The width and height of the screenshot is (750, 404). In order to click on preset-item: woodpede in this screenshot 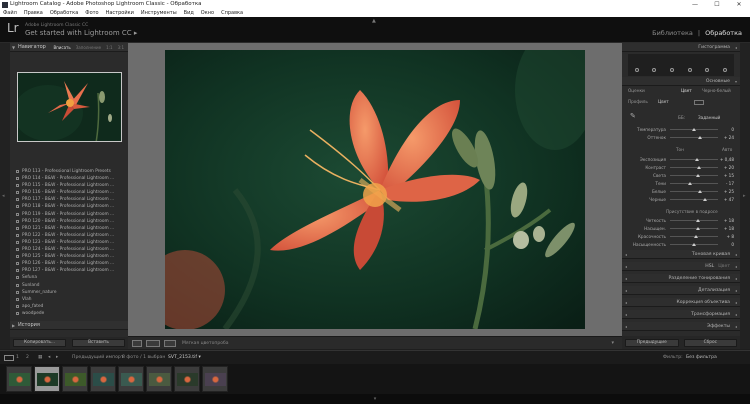, I will do `click(69, 313)`.